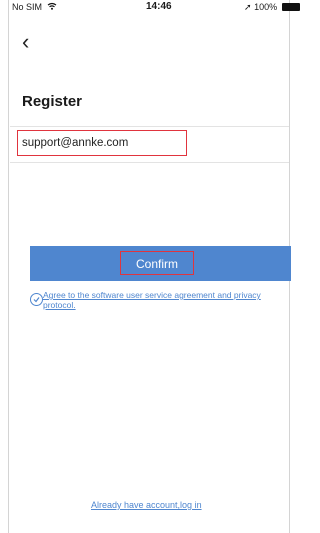 The width and height of the screenshot is (320, 533). I want to click on email-value: support@annke.com, so click(75, 143).